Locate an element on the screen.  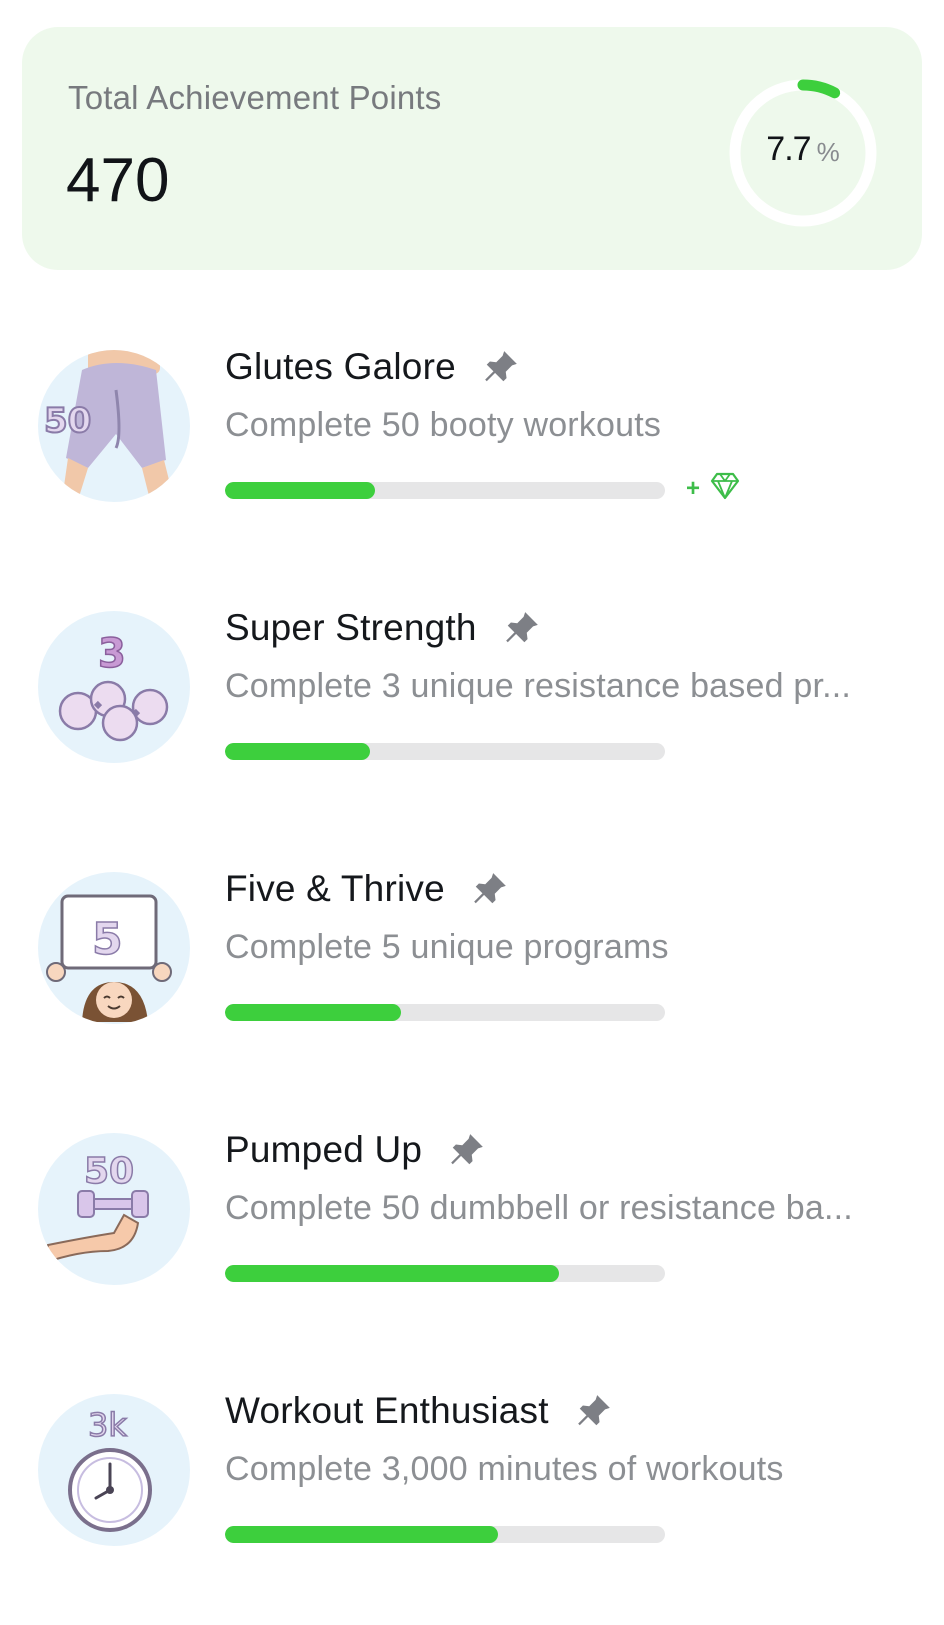
achievement-description: Complete 5 unique programs is located at coordinates (447, 947).